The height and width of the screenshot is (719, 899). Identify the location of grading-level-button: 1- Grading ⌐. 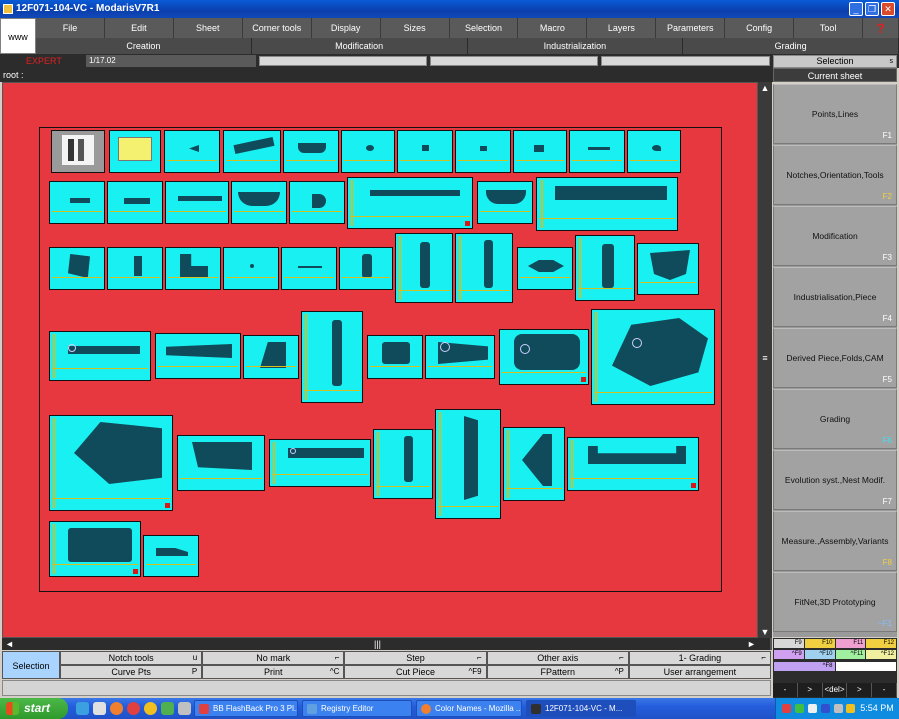
(700, 658).